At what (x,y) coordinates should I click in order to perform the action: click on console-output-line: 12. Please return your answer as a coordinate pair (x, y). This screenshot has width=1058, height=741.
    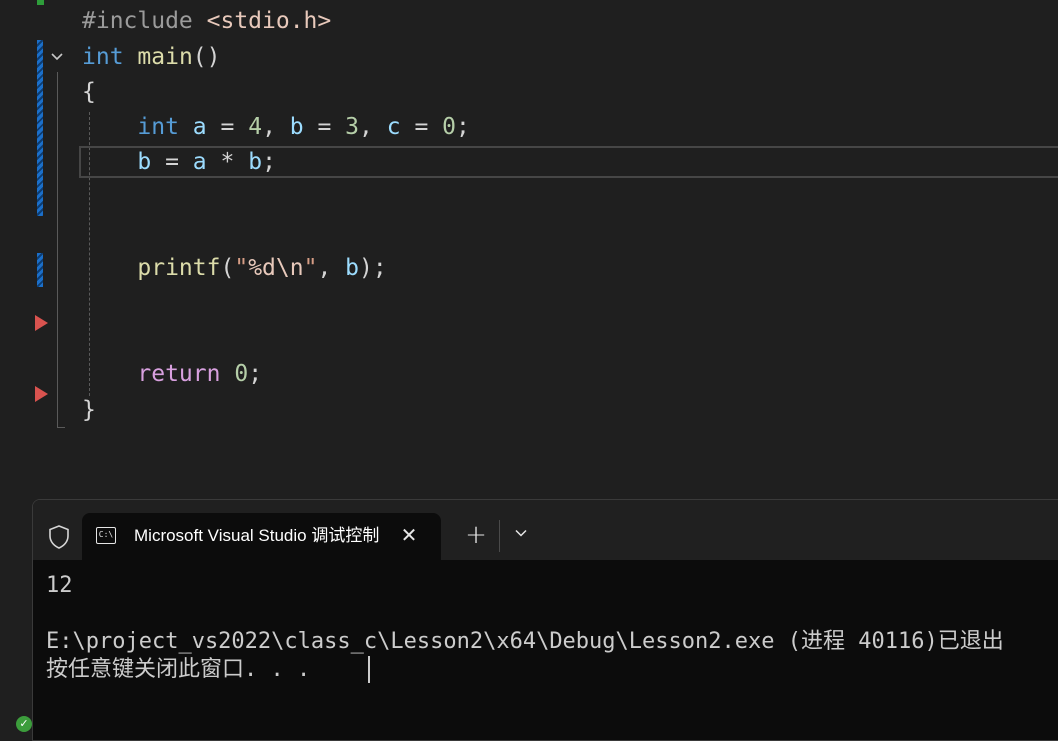
    Looking at the image, I should click on (59, 585).